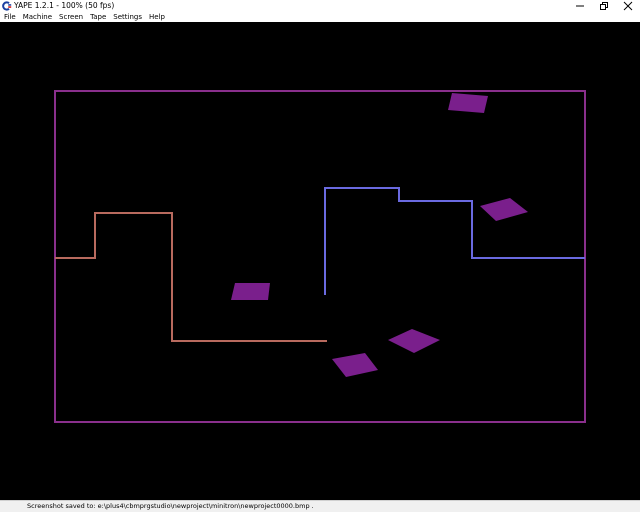  I want to click on menu-machine: Machine, so click(37, 17).